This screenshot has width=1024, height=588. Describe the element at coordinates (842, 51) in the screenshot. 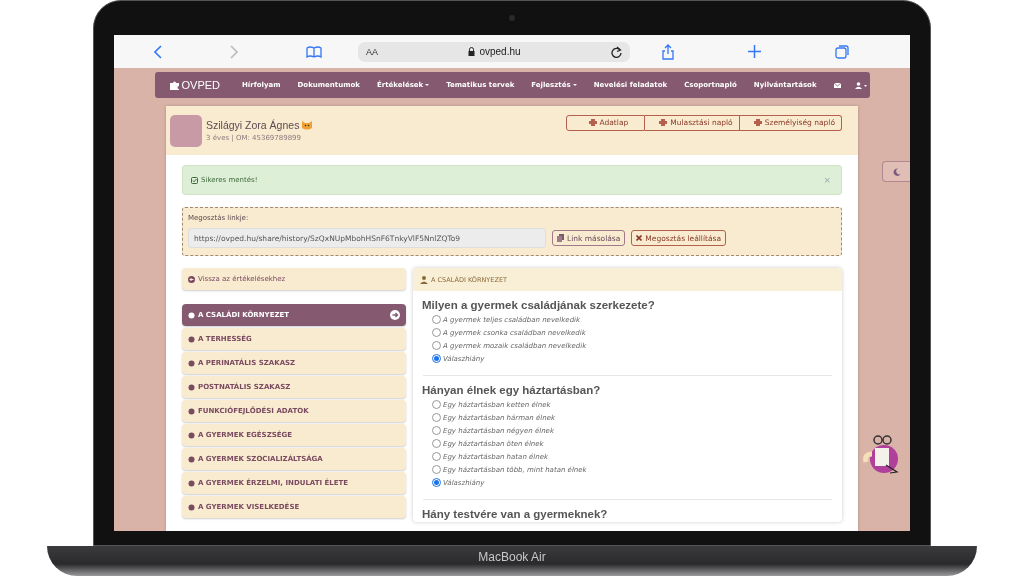

I see `tabs-icon` at that location.